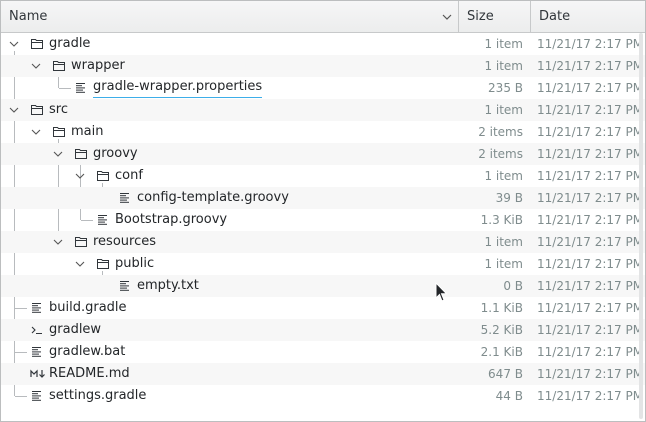  I want to click on file-size: 2.1 KiB, so click(501, 352).